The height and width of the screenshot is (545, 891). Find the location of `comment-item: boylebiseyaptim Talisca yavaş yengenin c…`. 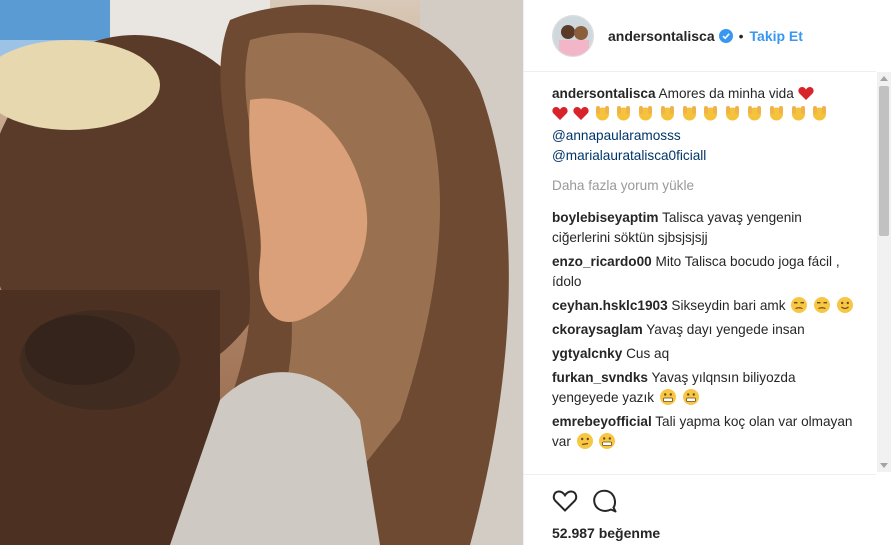

comment-item: boylebiseyaptim Talisca yavaş yengenin c… is located at coordinates (707, 228).